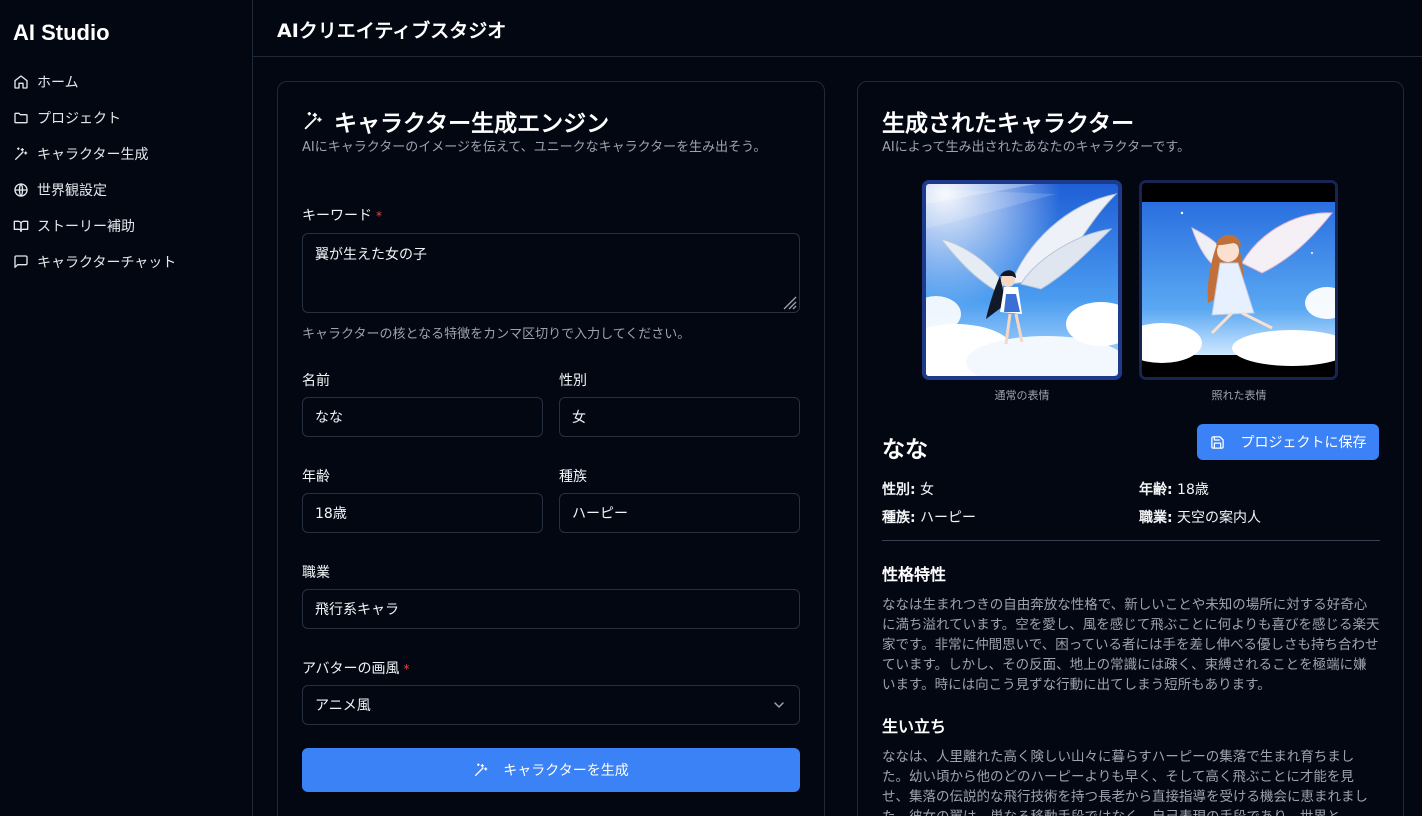 The width and height of the screenshot is (1422, 816). I want to click on avatar-style-value: アニメ風, so click(343, 706).